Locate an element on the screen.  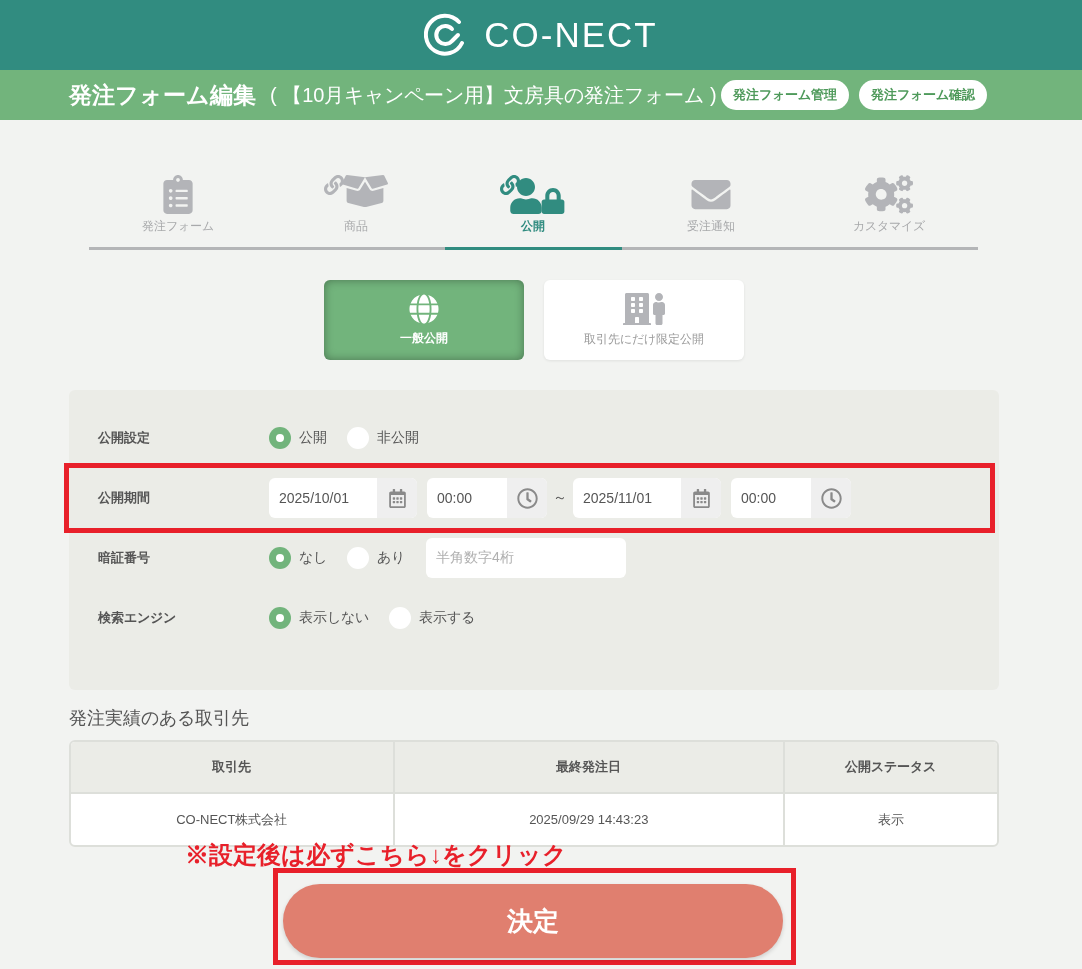
table-cell-text: 表示 is located at coordinates (891, 819).